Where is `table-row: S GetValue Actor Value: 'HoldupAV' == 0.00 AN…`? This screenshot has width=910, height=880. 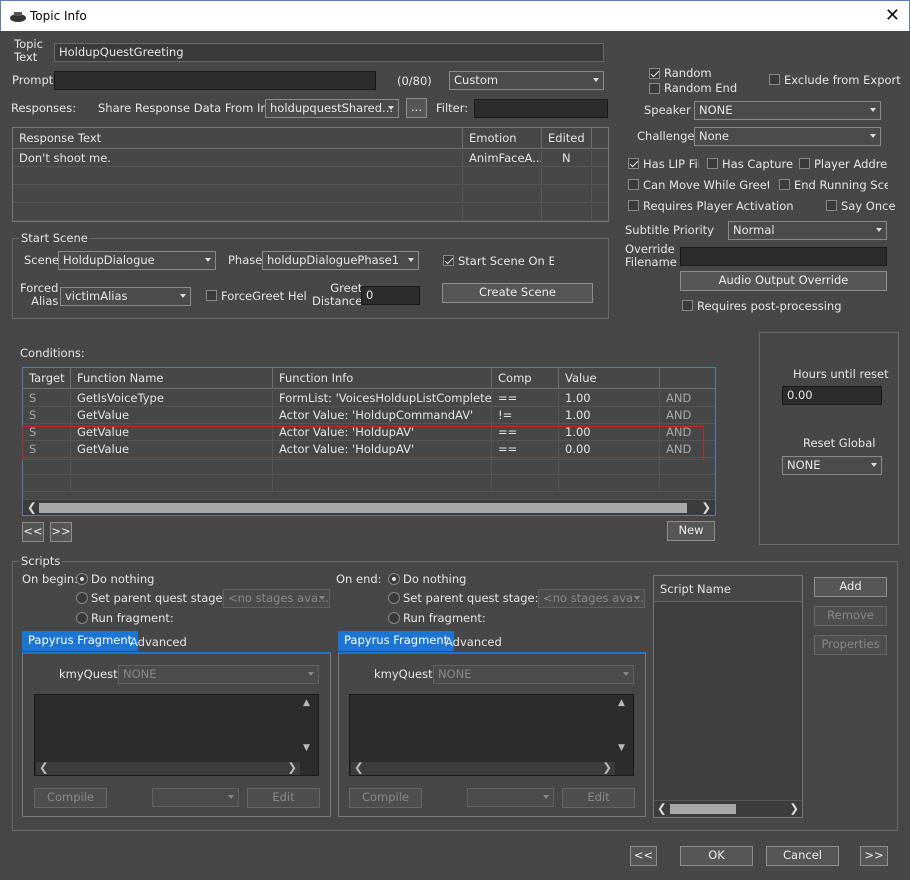 table-row: S GetValue Actor Value: 'HoldupAV' == 0.00 AN… is located at coordinates (369, 449).